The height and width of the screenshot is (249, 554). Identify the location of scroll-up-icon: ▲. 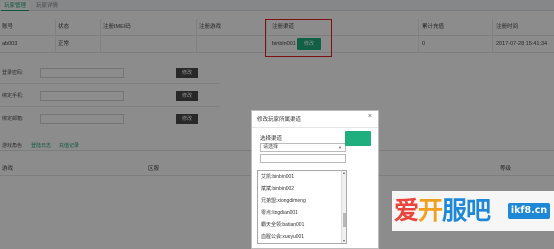
(344, 173).